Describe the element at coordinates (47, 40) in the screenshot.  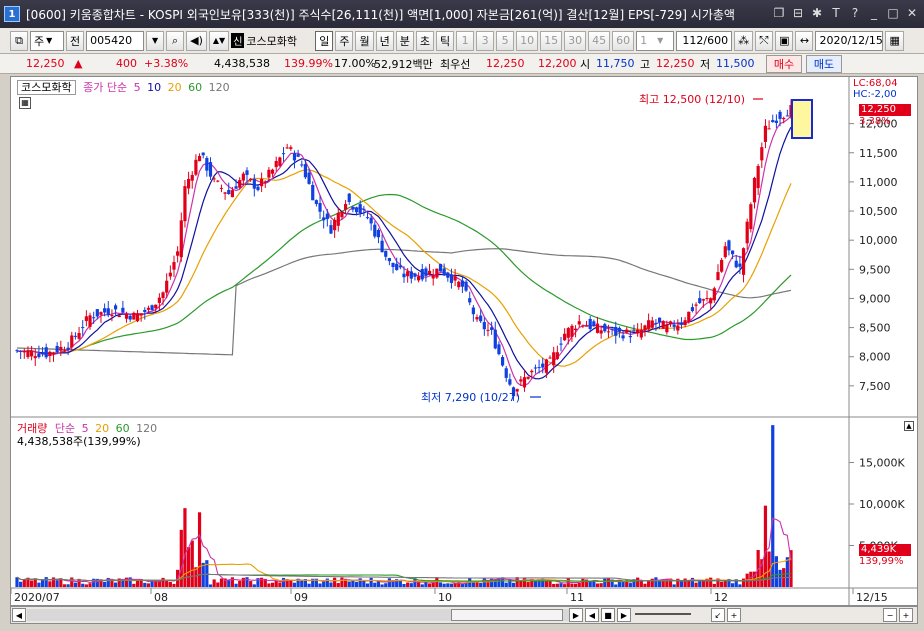
I see `market-type-select: 주 ▼` at that location.